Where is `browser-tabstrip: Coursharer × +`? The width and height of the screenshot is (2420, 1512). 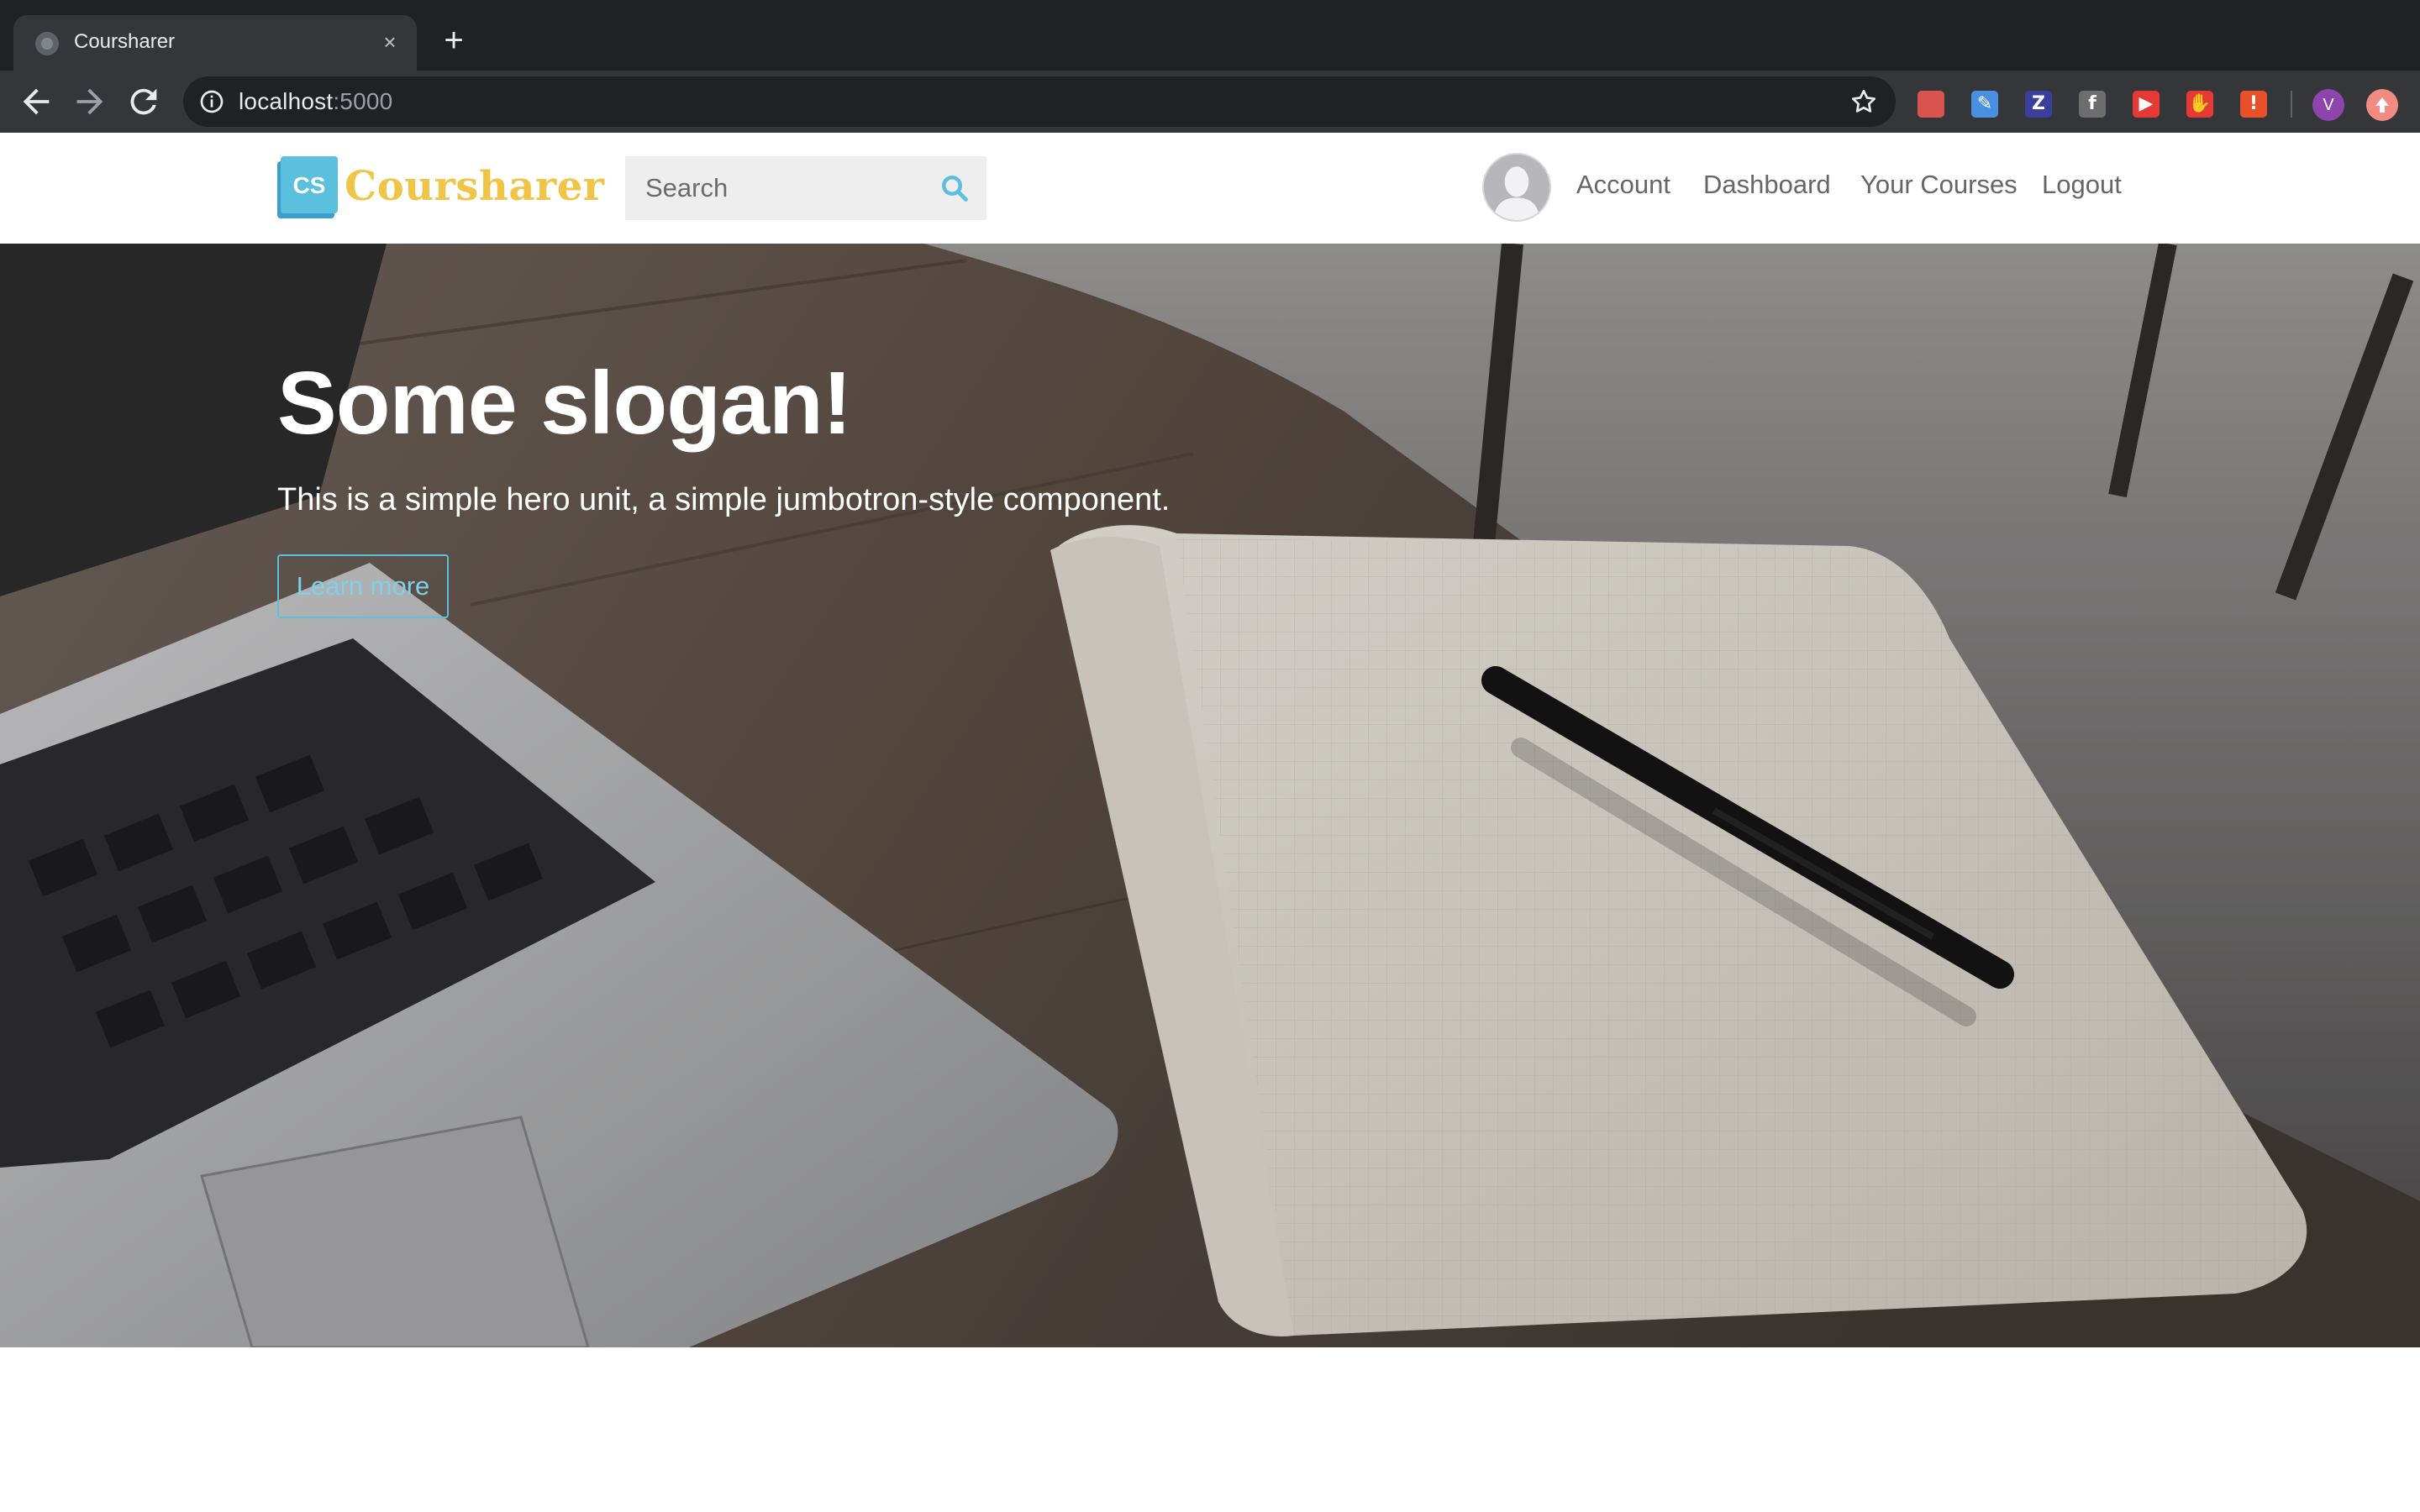 browser-tabstrip: Coursharer × + is located at coordinates (1210, 35).